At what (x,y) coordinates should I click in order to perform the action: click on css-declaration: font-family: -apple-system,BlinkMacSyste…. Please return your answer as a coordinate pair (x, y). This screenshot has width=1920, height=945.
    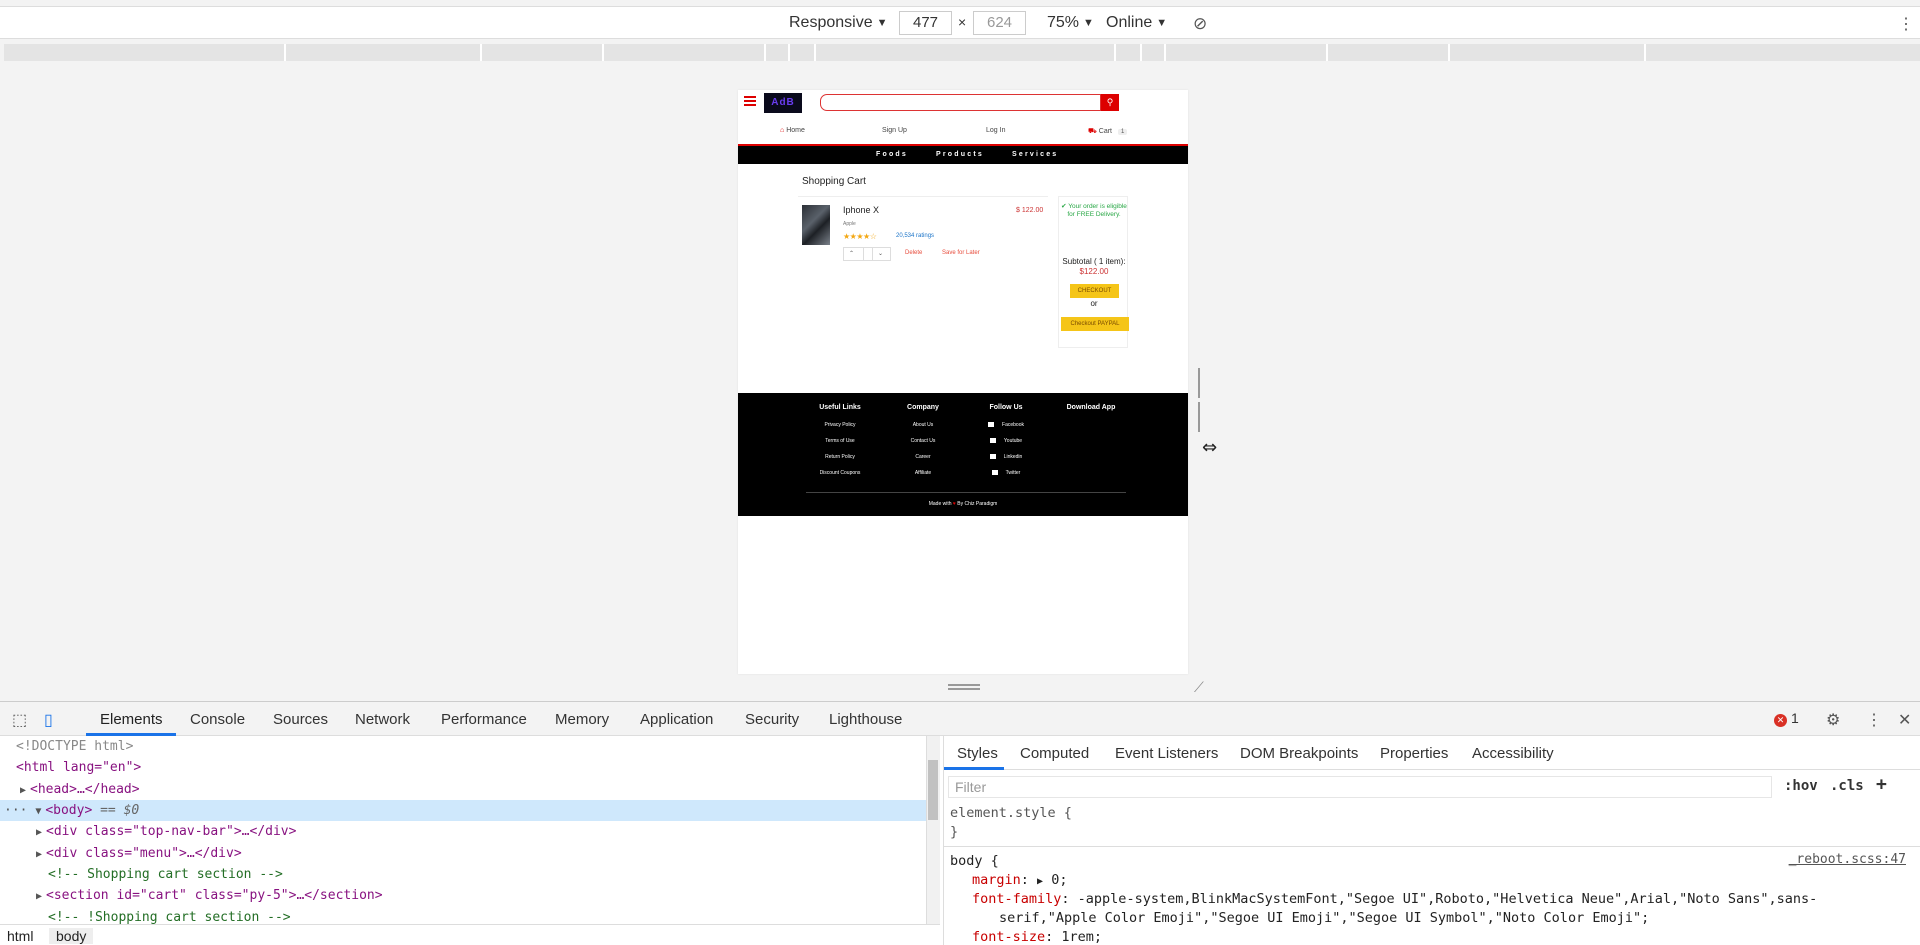
    Looking at the image, I should click on (1394, 899).